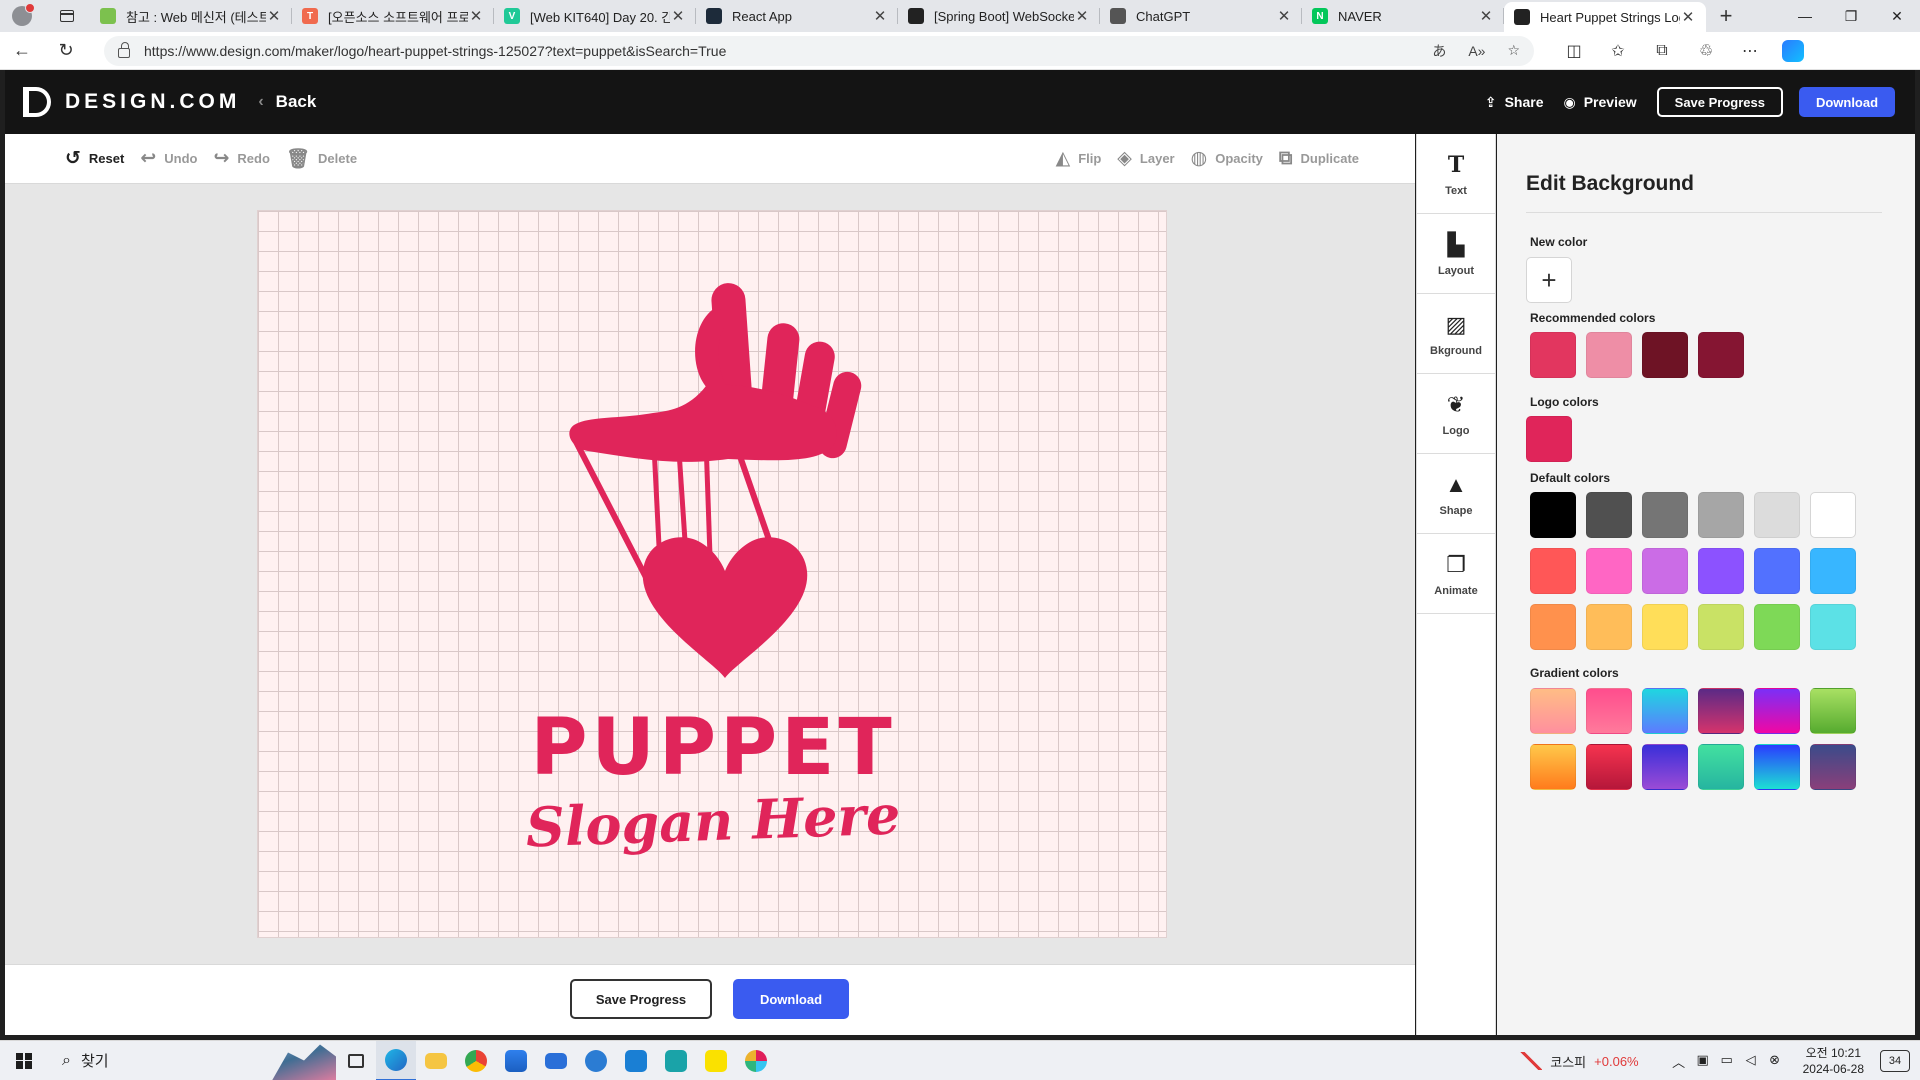  Describe the element at coordinates (1456, 574) in the screenshot. I see `tool-animate: ❐ Animate` at that location.